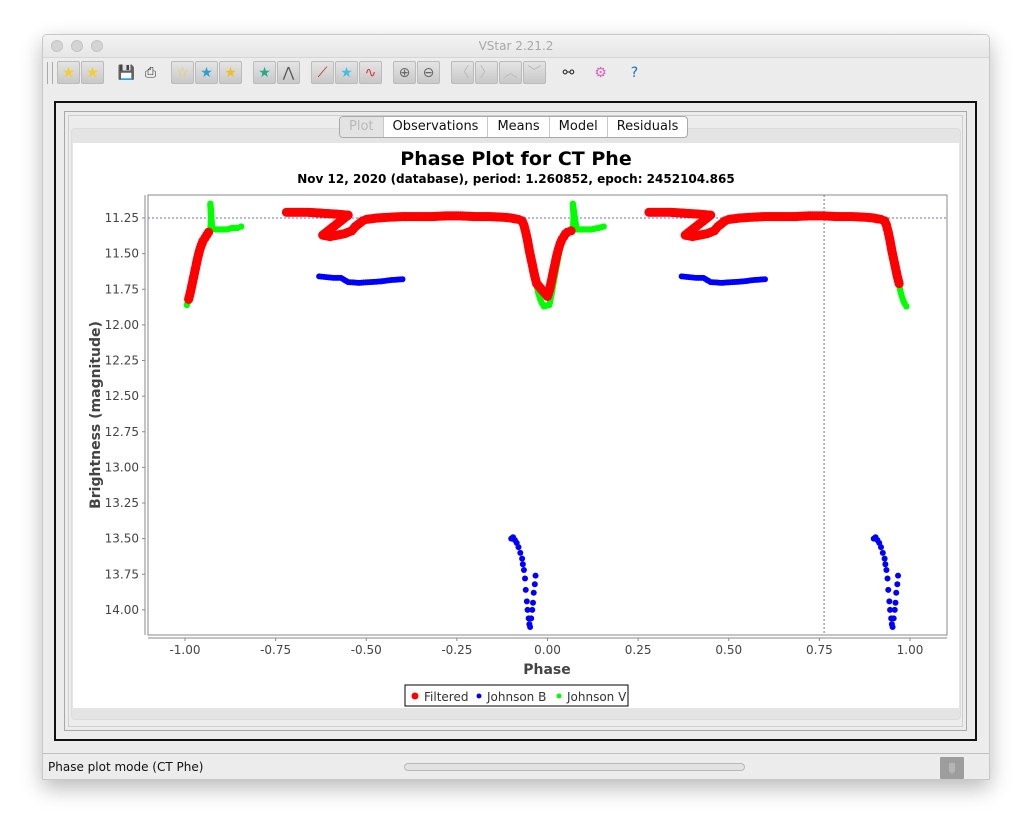  What do you see at coordinates (184, 650) in the screenshot?
I see `x-tick-label: -1.00` at bounding box center [184, 650].